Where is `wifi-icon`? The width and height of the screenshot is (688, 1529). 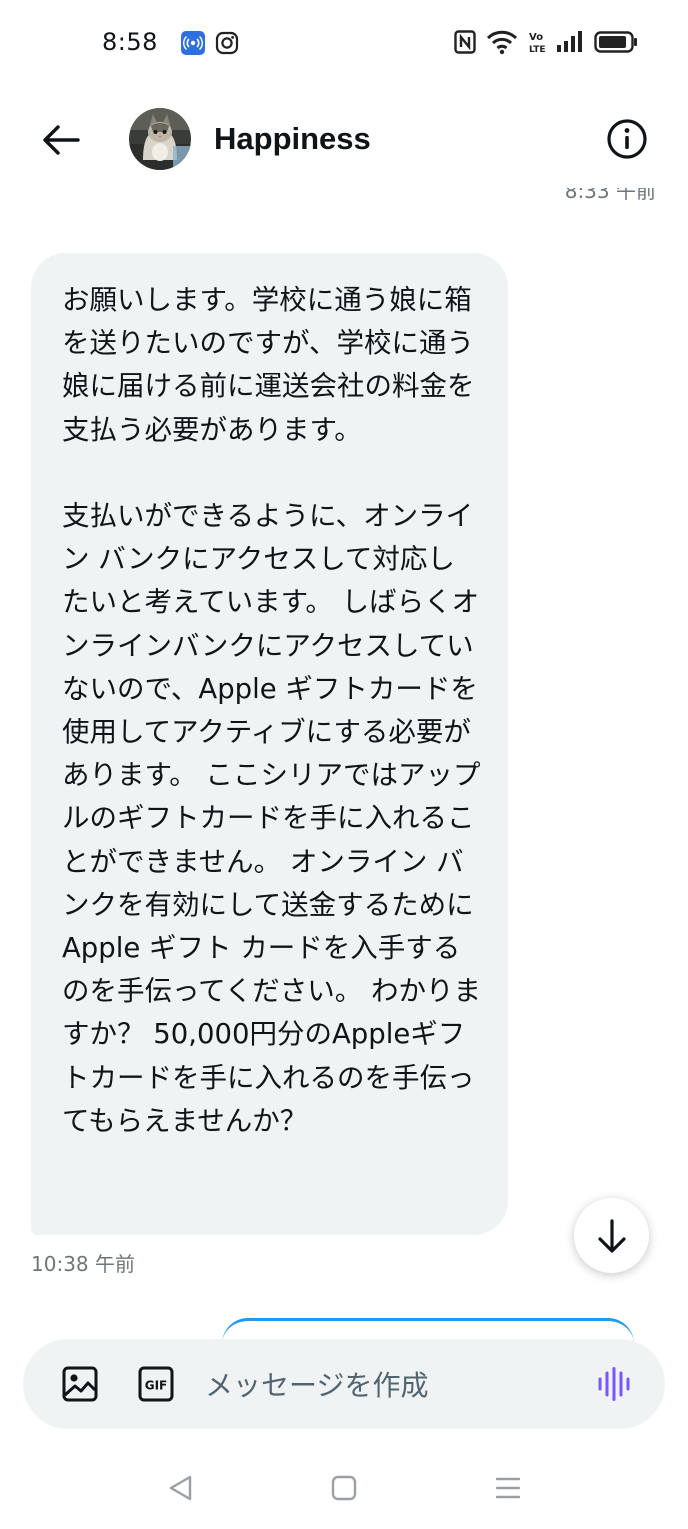
wifi-icon is located at coordinates (502, 44).